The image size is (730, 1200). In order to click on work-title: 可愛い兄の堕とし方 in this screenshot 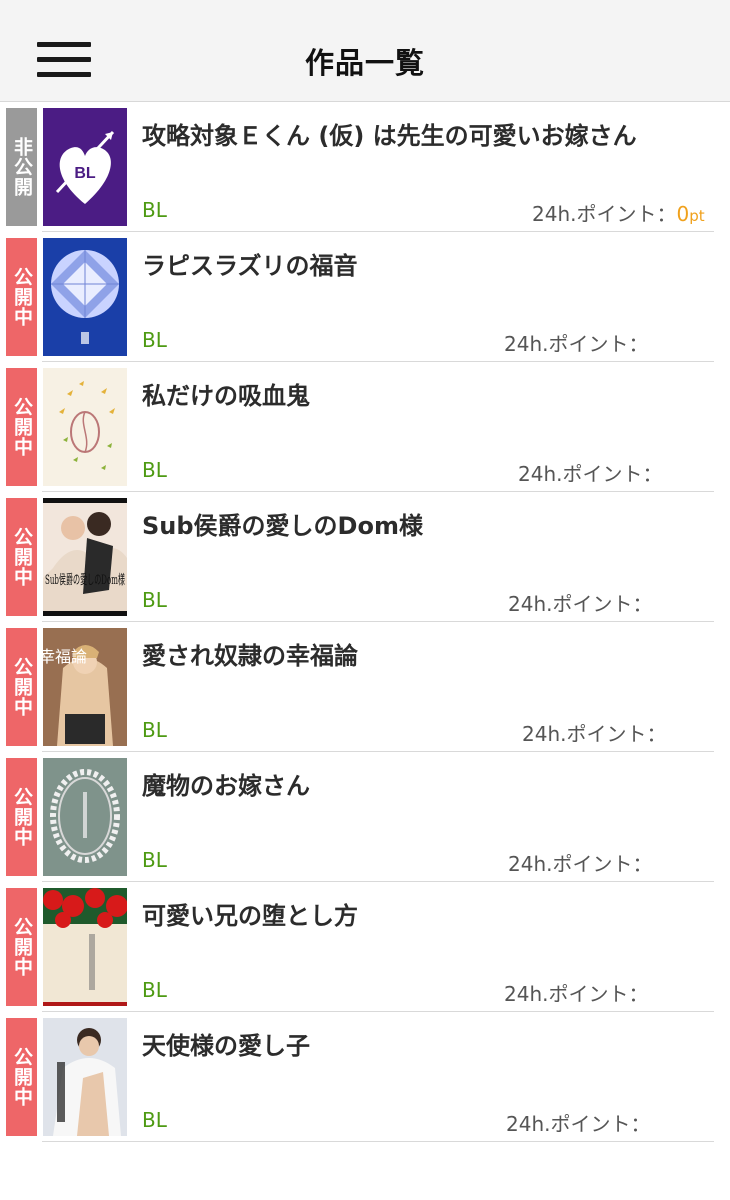, I will do `click(430, 913)`.